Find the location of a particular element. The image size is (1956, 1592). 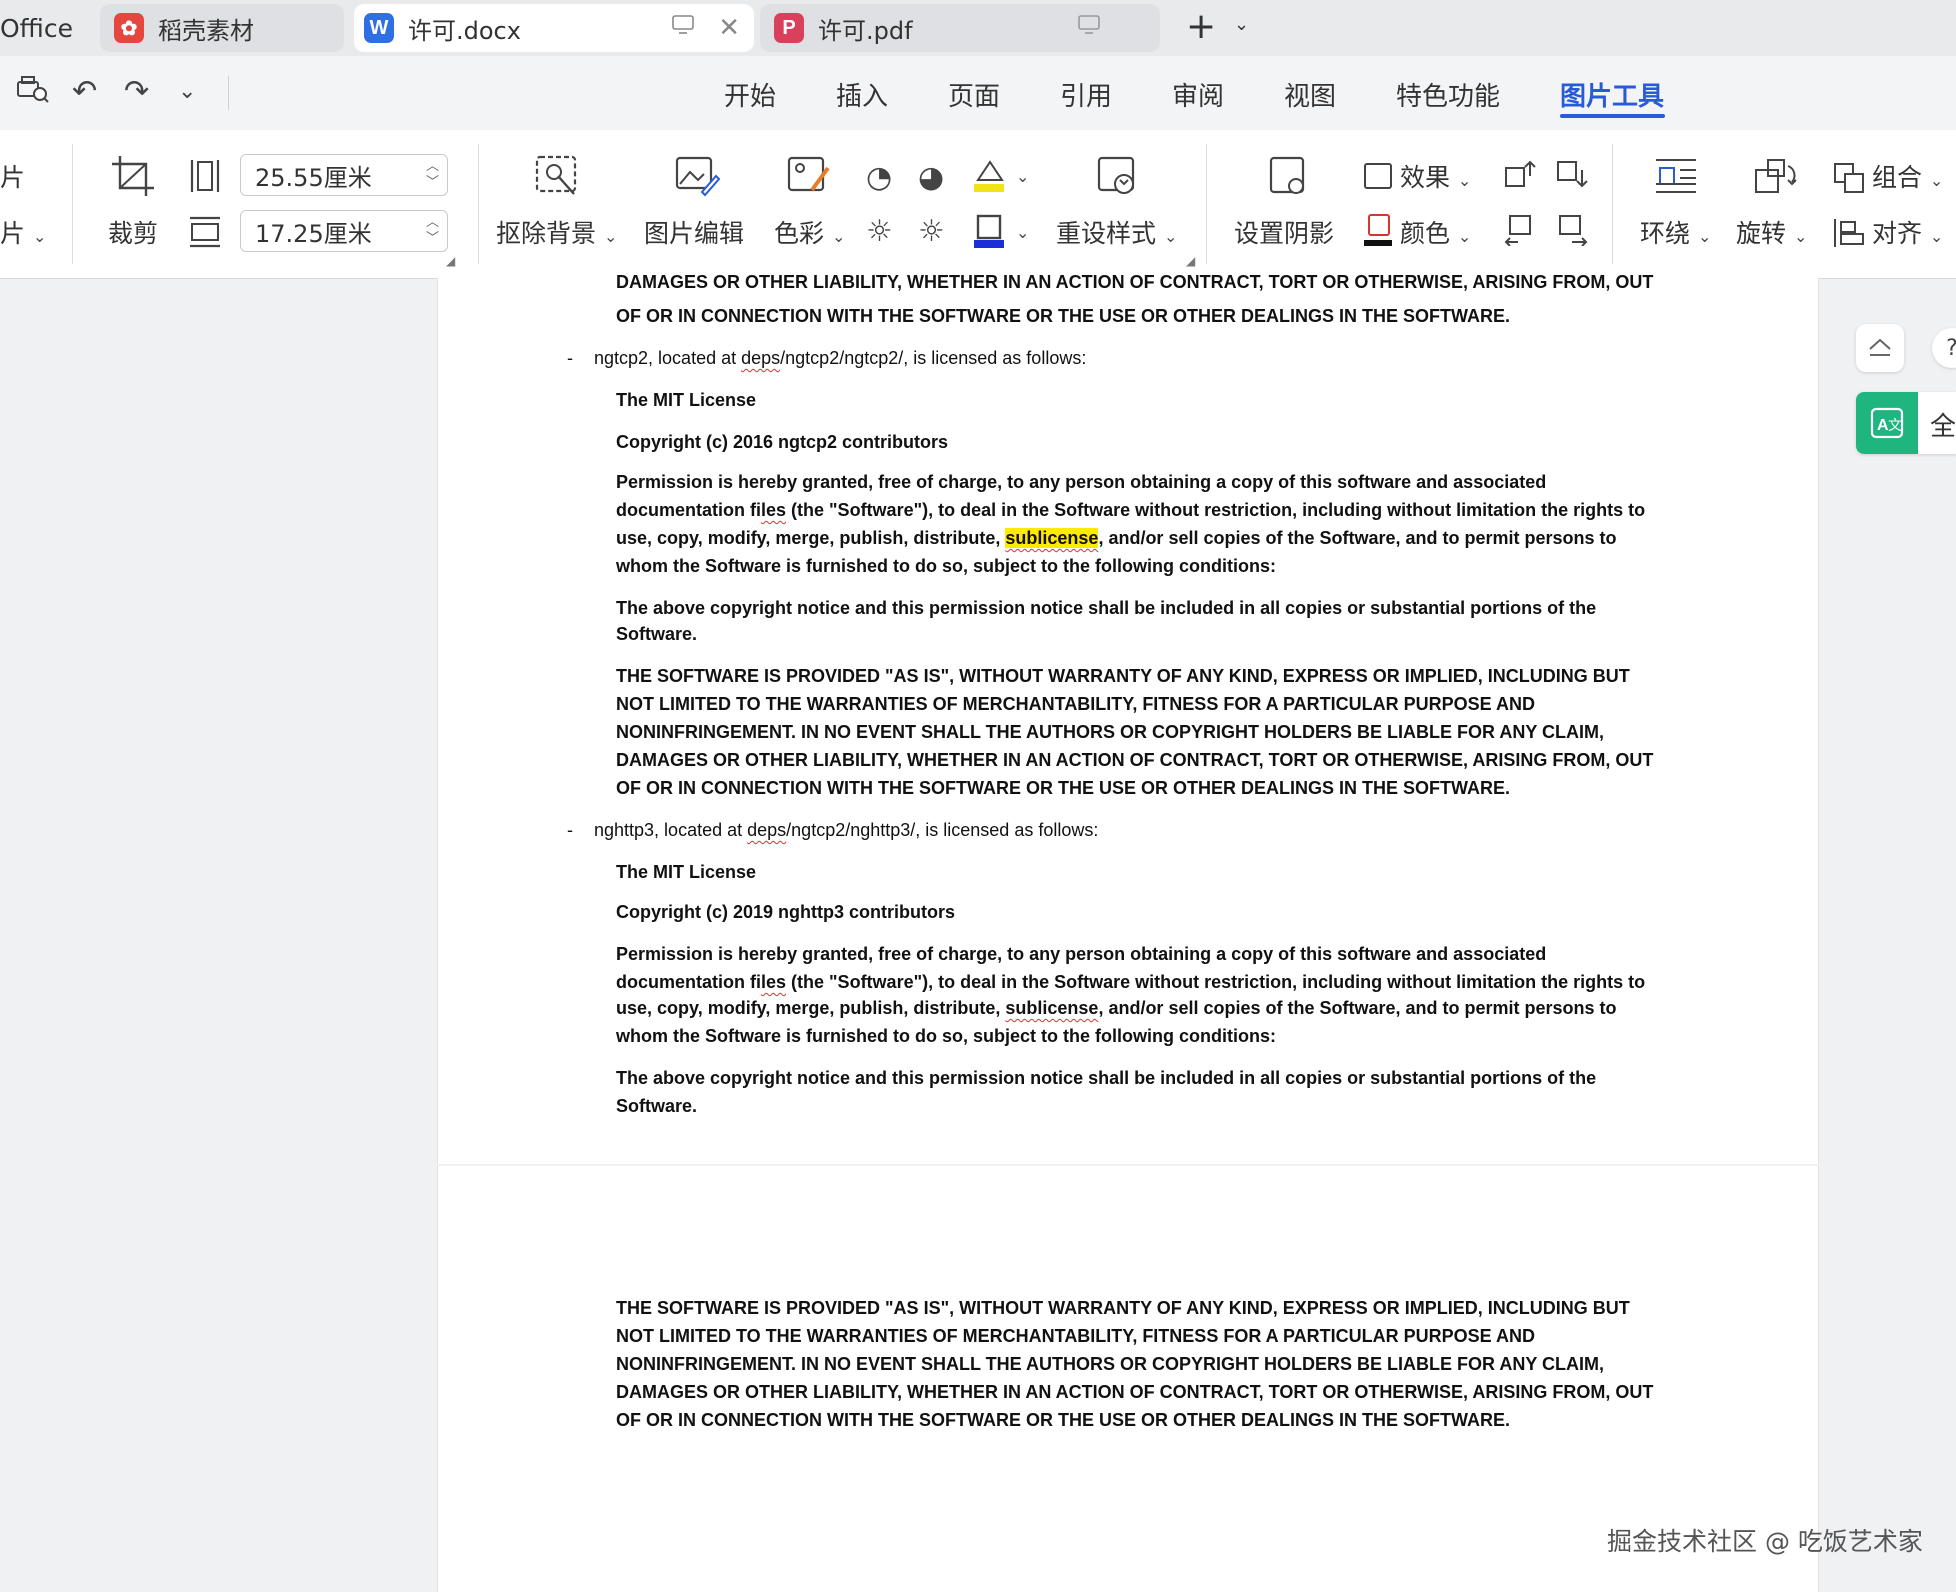

reset-style-button: 重设样式 ⌄ is located at coordinates (1116, 232).